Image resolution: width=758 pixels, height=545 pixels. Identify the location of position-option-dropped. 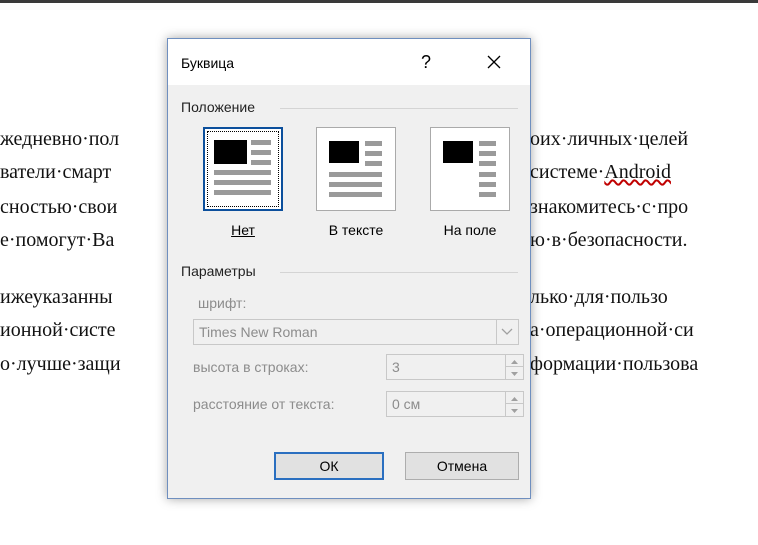
(356, 169).